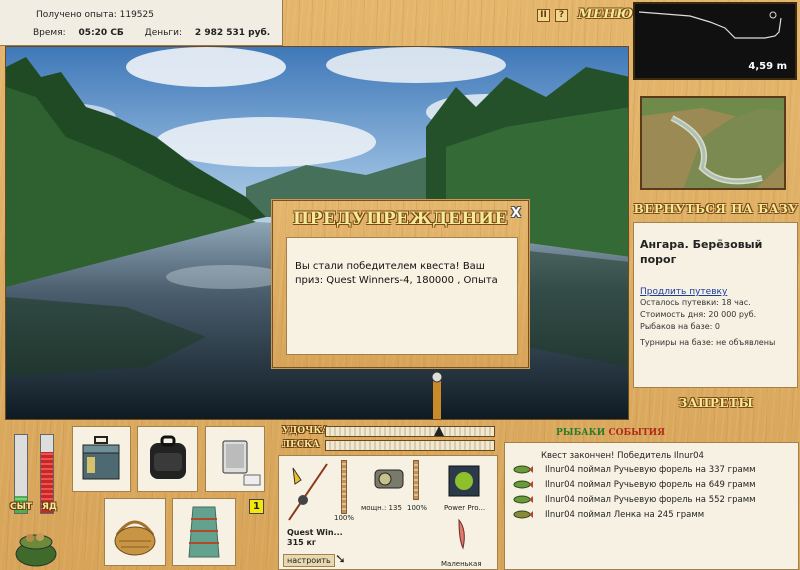  Describe the element at coordinates (622, 456) in the screenshot. I see `event-item: Квест закончен! Победитель Ilnur04` at that location.